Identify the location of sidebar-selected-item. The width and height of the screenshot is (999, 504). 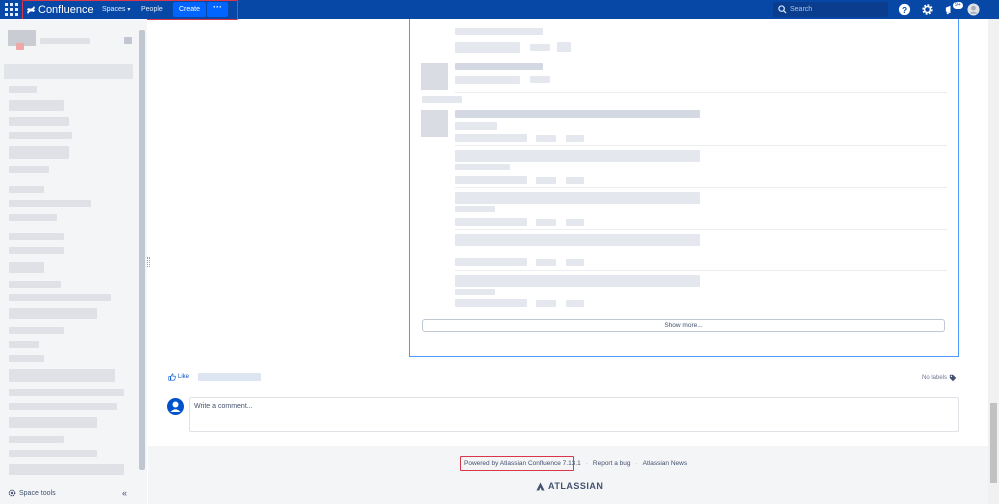
(68, 71).